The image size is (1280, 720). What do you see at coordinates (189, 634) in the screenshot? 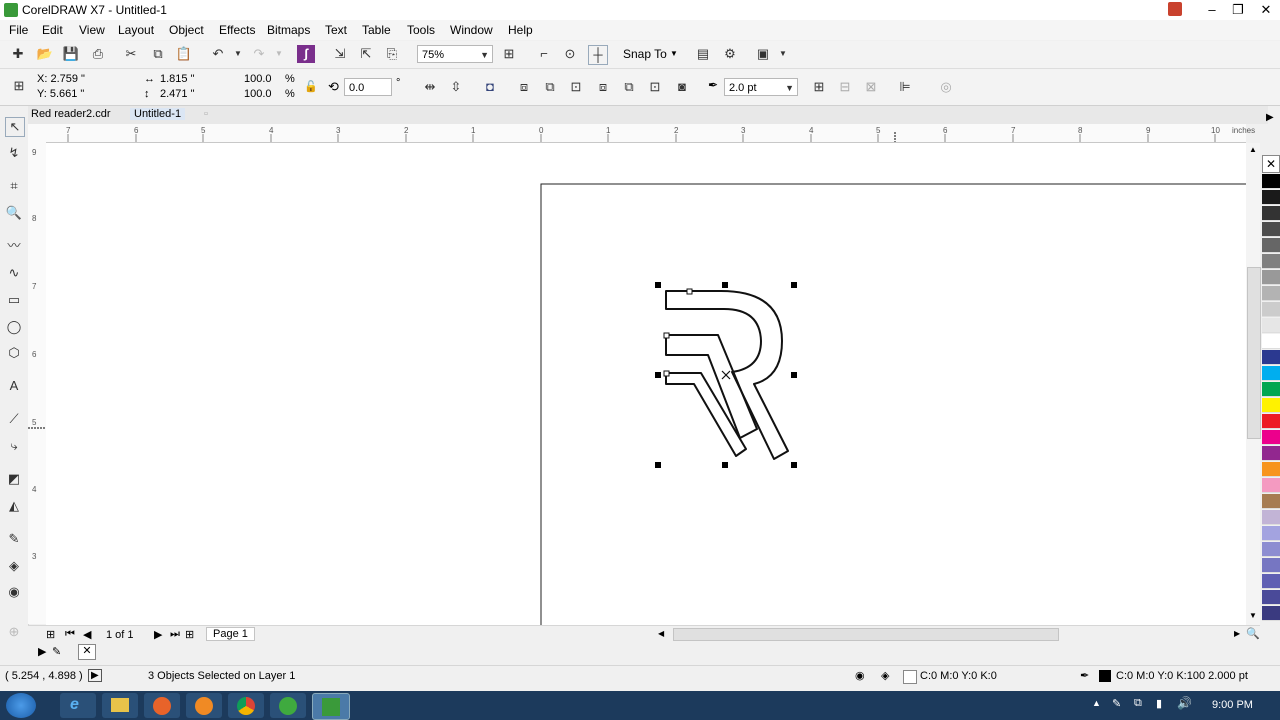
I see `add-page-after-icon: ⊞` at bounding box center [189, 634].